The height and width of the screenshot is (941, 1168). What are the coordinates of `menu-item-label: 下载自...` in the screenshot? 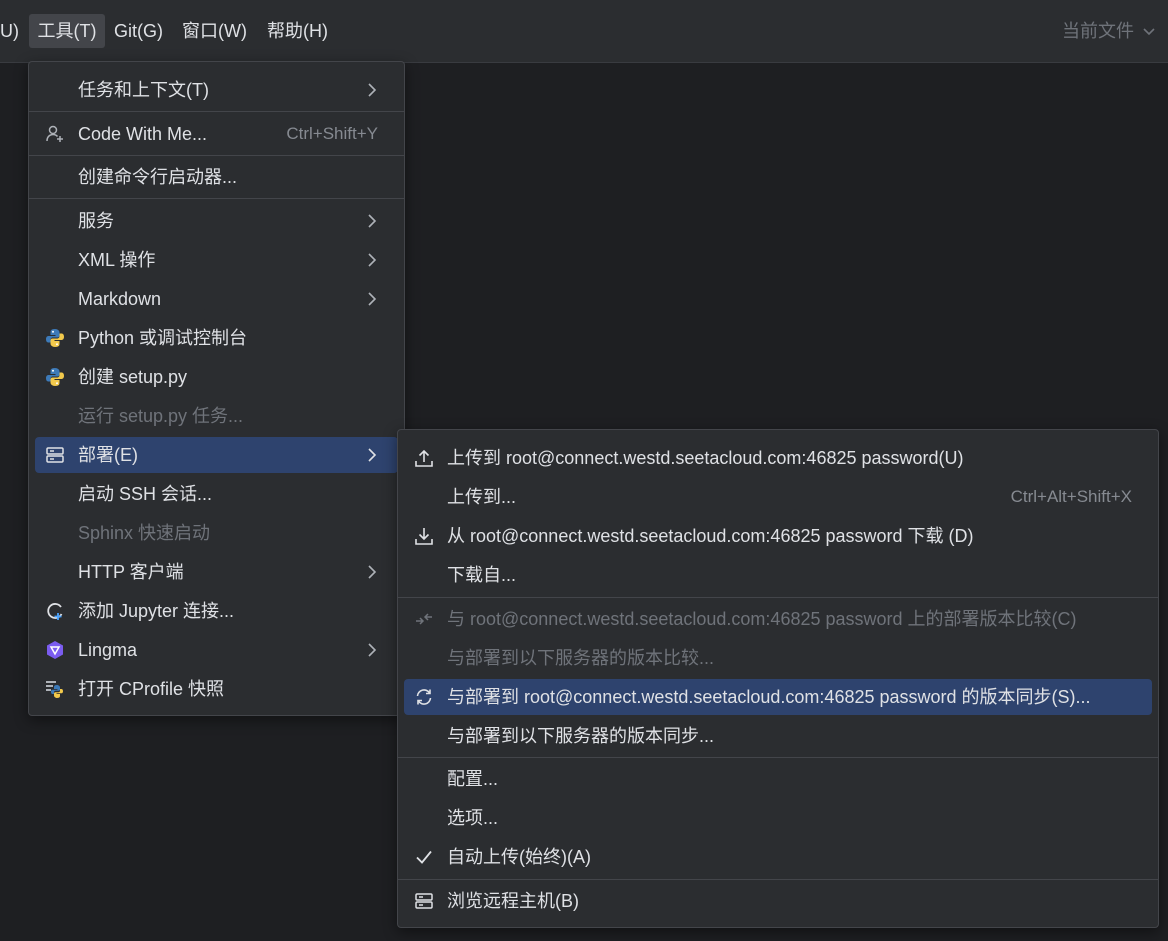 It's located at (482, 575).